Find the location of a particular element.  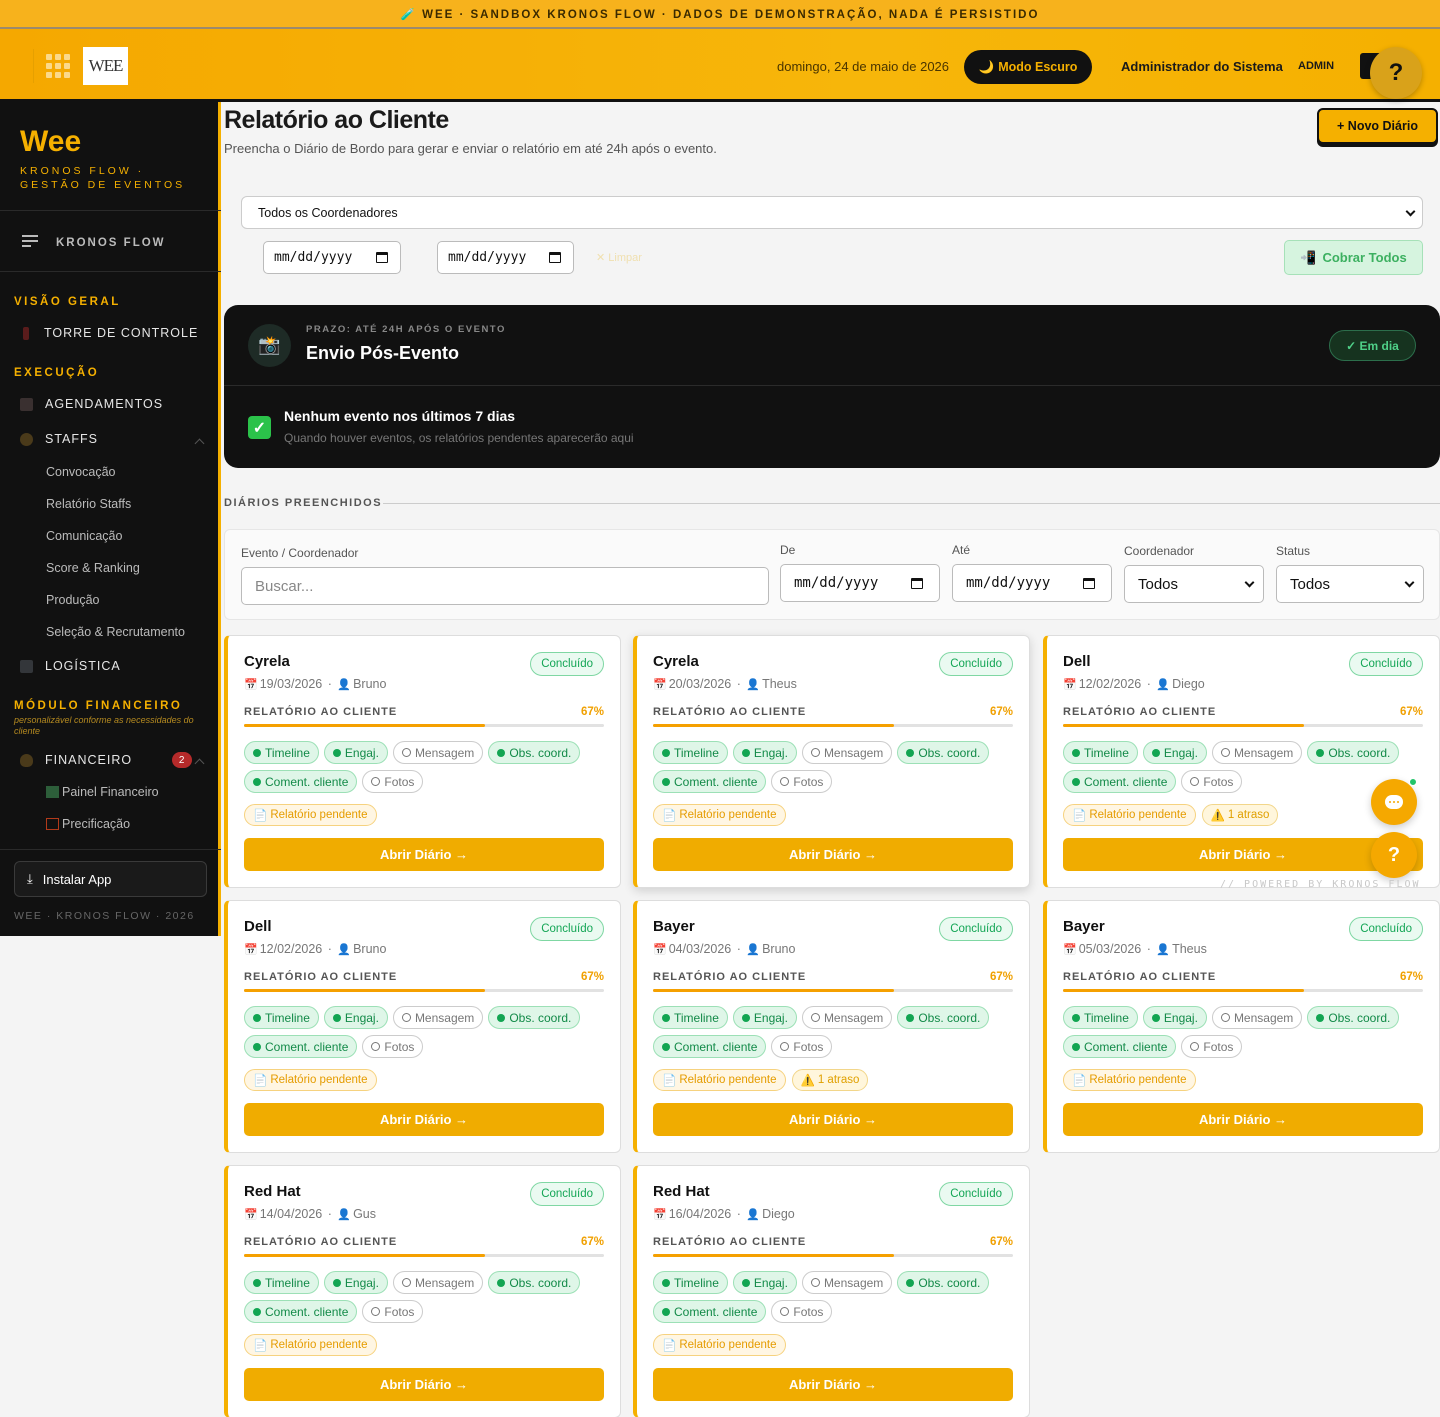

sidebar-item-label: LOGÍSTICA is located at coordinates (83, 666).